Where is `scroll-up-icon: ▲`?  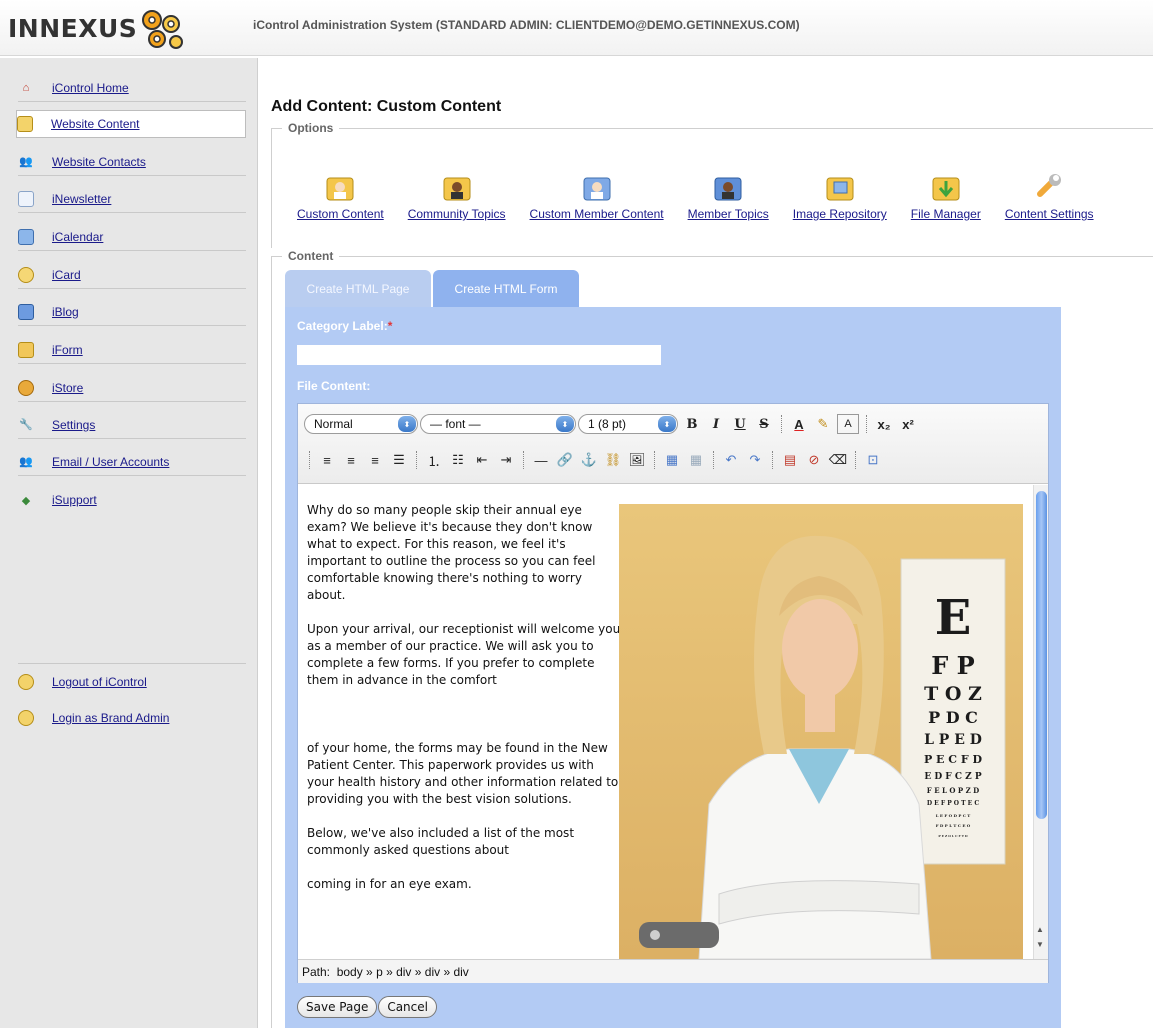
scroll-up-icon: ▲ is located at coordinates (1040, 929).